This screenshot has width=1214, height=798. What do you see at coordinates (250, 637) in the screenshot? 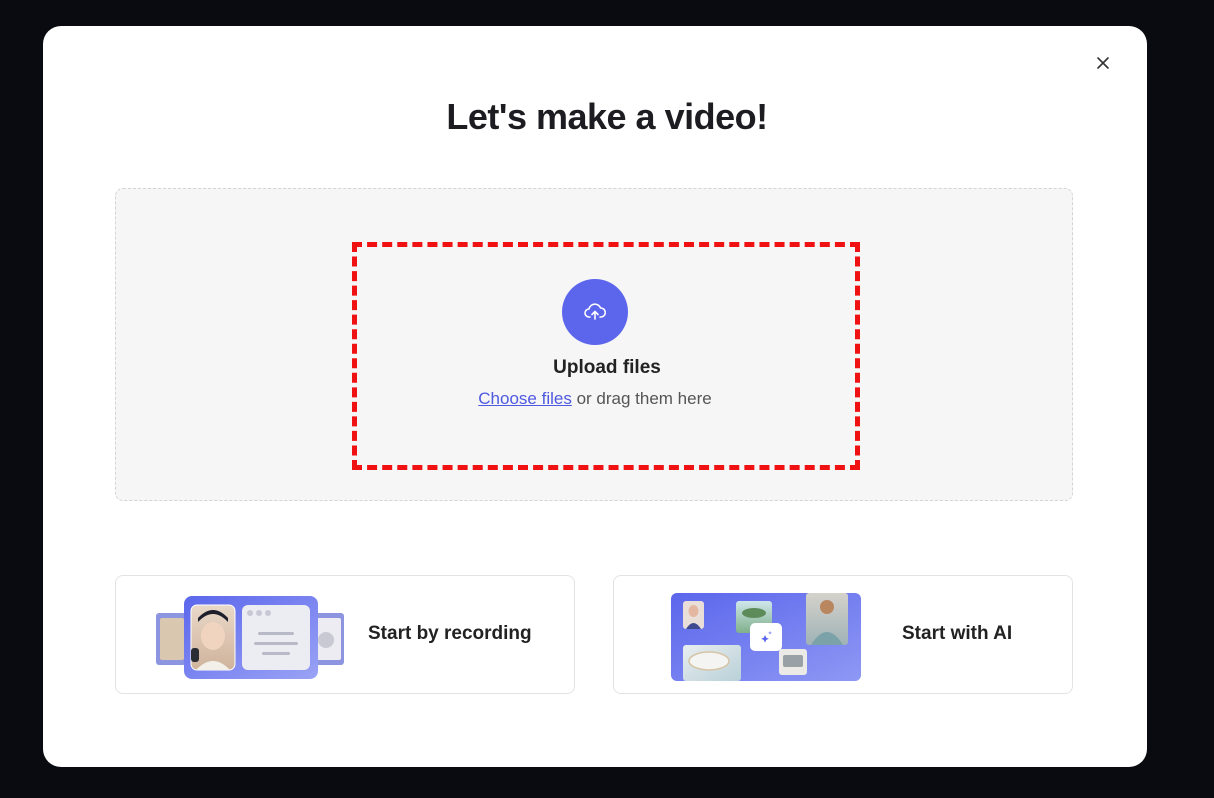
I see `recording-illustration` at bounding box center [250, 637].